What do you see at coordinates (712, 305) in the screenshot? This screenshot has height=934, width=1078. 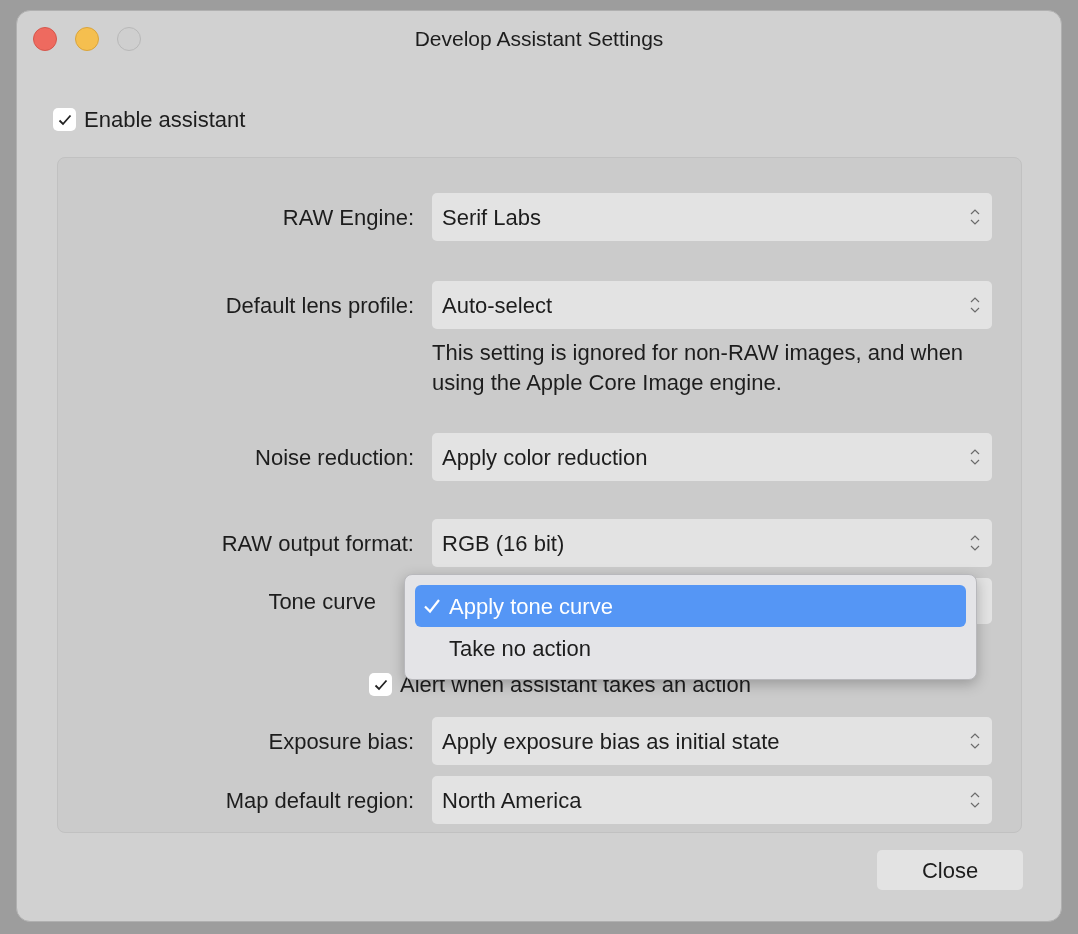 I see `dropdown-select: Auto-select` at bounding box center [712, 305].